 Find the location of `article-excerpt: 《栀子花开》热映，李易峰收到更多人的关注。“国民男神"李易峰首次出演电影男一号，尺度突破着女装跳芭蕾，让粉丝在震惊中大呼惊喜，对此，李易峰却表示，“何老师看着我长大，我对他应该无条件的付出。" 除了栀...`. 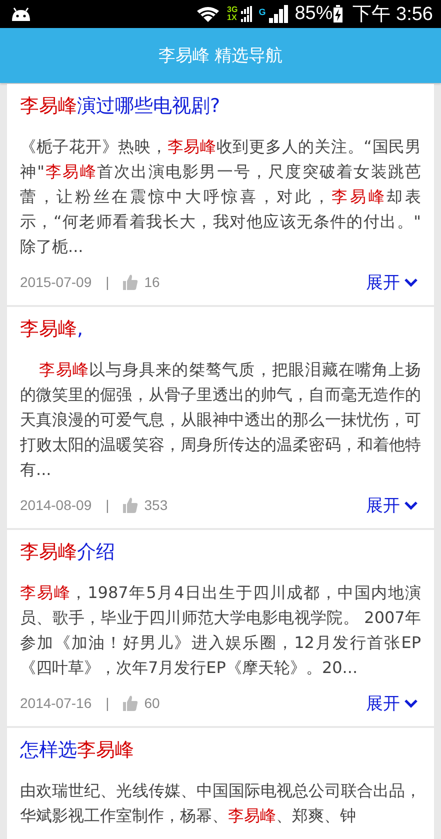

article-excerpt: 《栀子花开》热映，李易峰收到更多人的关注。“国民男神"李易峰首次出演电影男一号，尺度突破着女装跳芭蕾，让粉丝在震惊中大呼惊喜，对此，李易峰却表示，“何老师看着我长大，我对他应该无条件的付出。" 除了栀... is located at coordinates (220, 197).